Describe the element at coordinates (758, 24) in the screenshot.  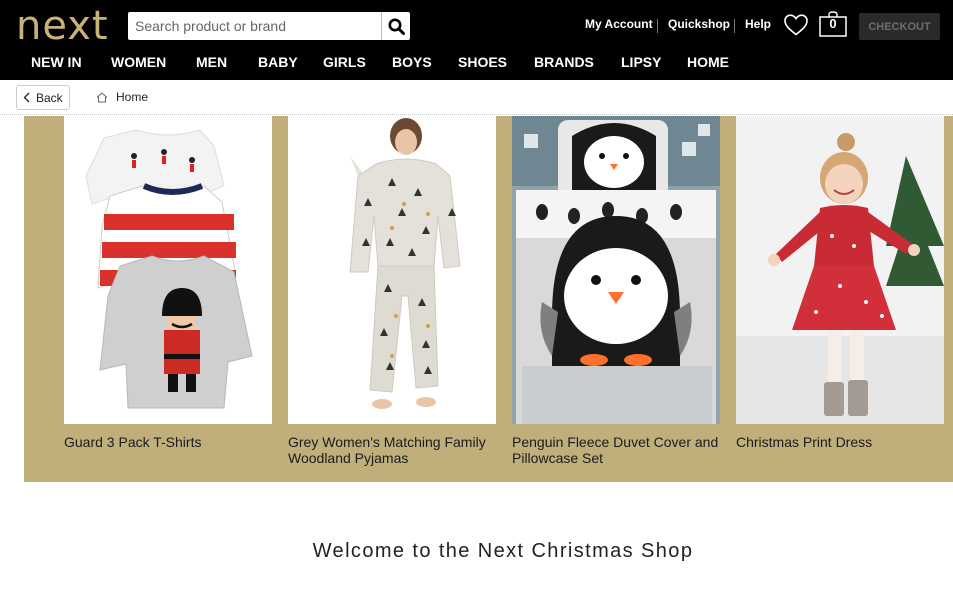
I see `help-link: Help` at that location.